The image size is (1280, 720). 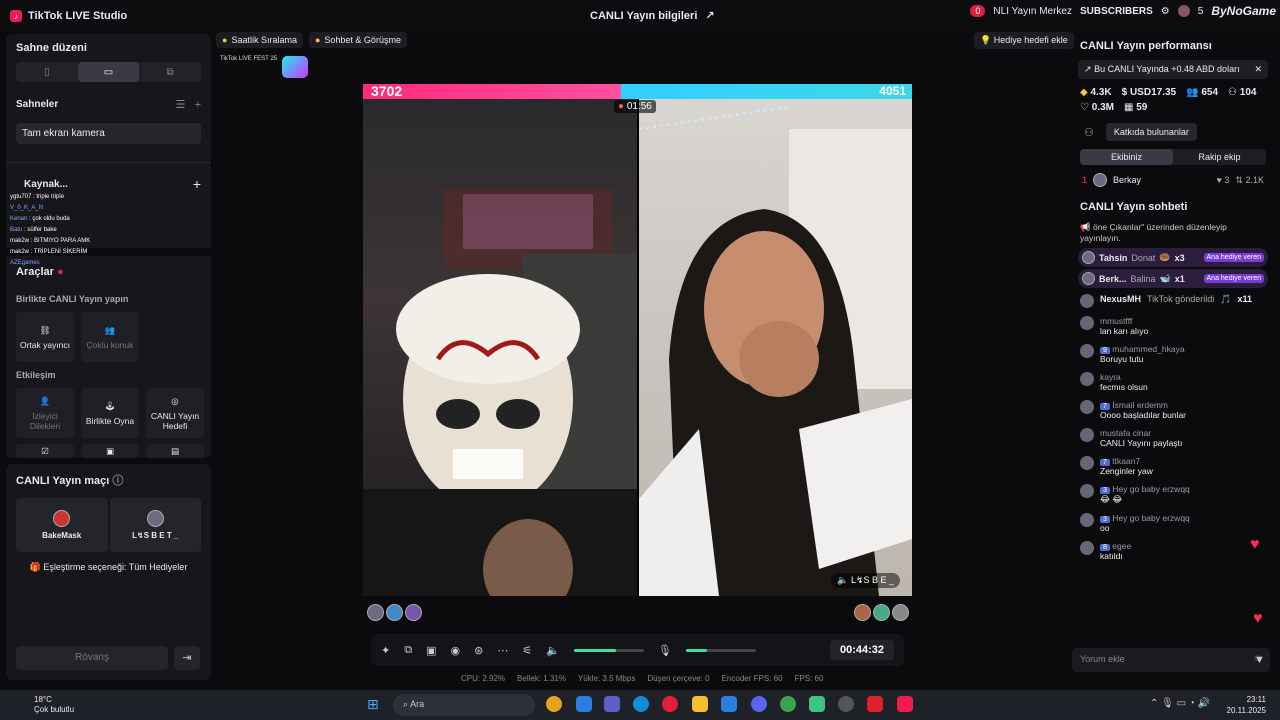 I want to click on floating-heart-icon: ♥, so click(x=1258, y=618).